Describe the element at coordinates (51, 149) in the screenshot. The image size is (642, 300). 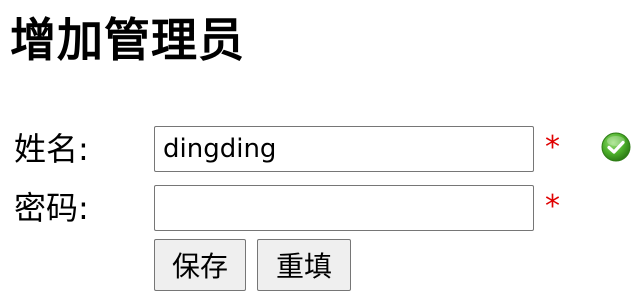
I see `name-label: 姓名:` at that location.